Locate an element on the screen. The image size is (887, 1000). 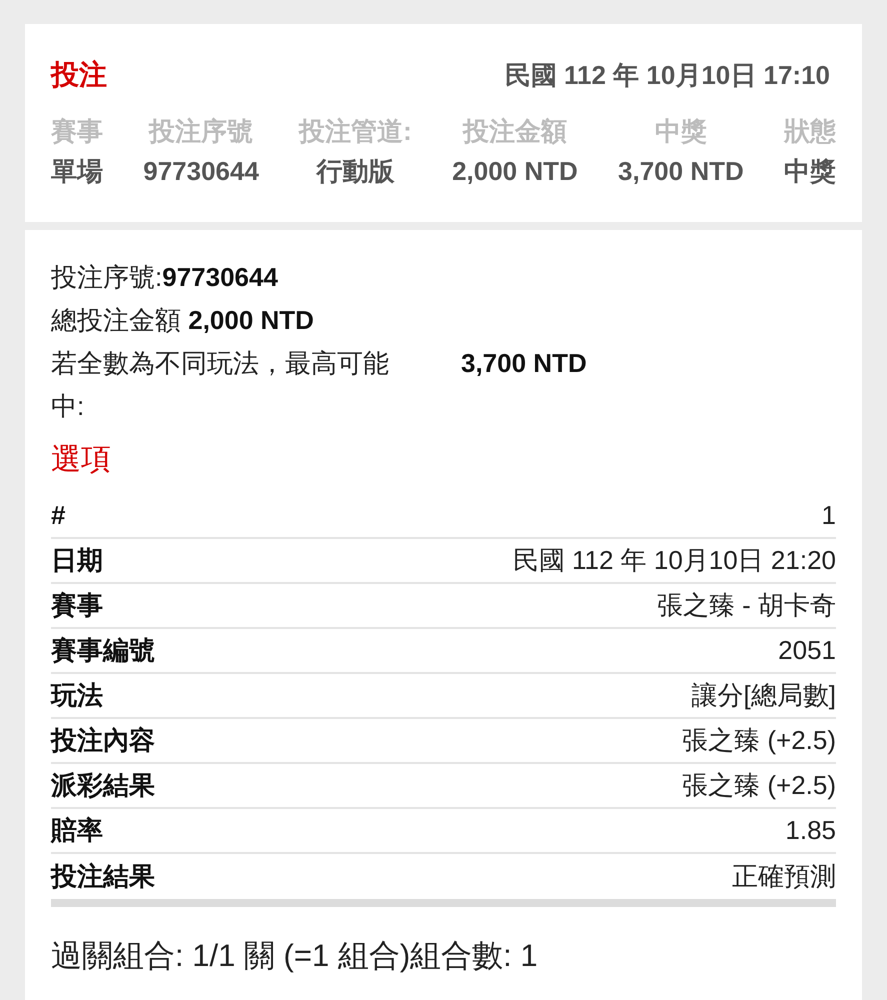
column-value: 3,700 NTD is located at coordinates (681, 171).